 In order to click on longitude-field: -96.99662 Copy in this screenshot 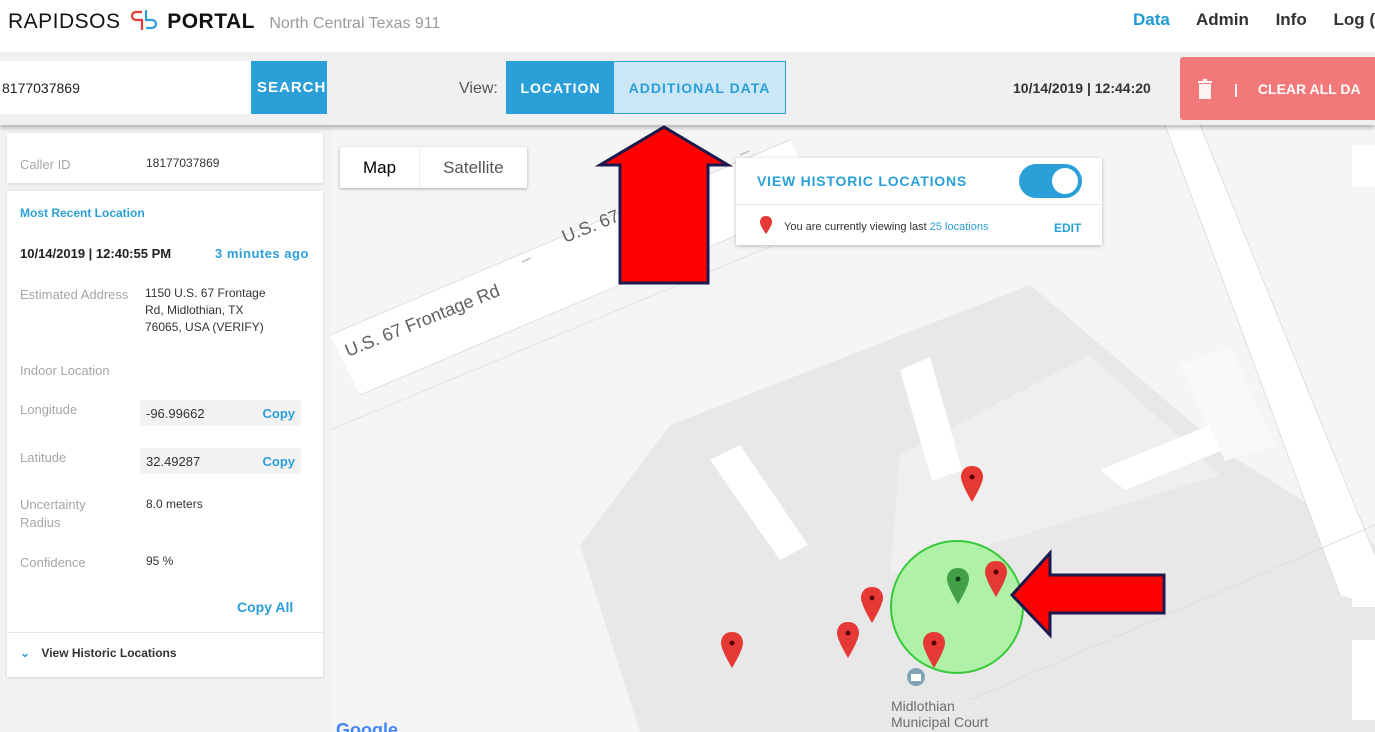, I will do `click(220, 413)`.